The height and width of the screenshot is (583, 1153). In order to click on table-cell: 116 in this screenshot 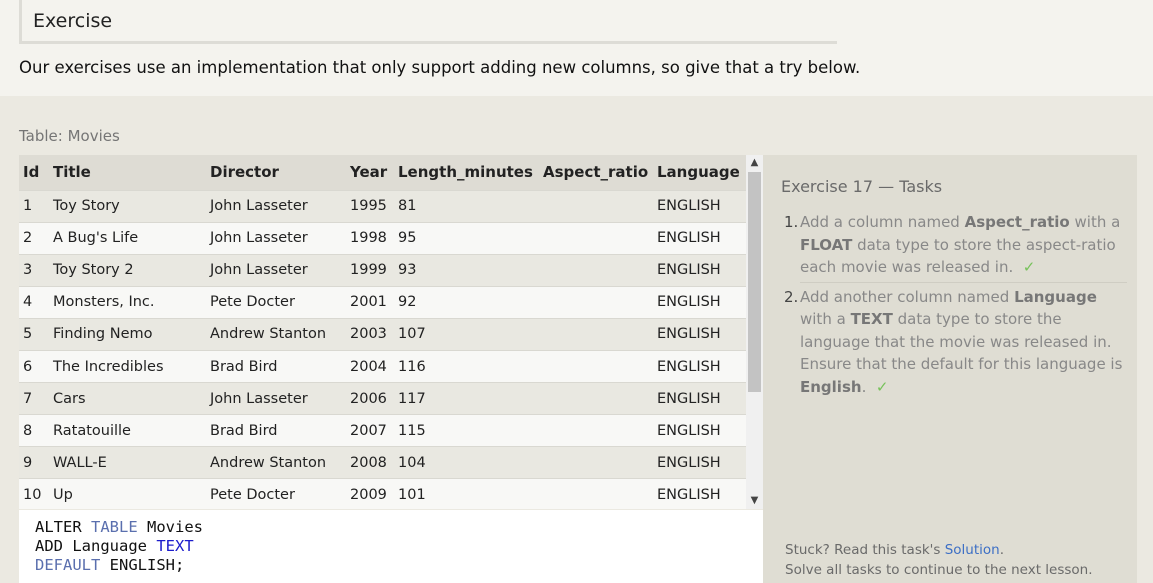, I will do `click(466, 366)`.